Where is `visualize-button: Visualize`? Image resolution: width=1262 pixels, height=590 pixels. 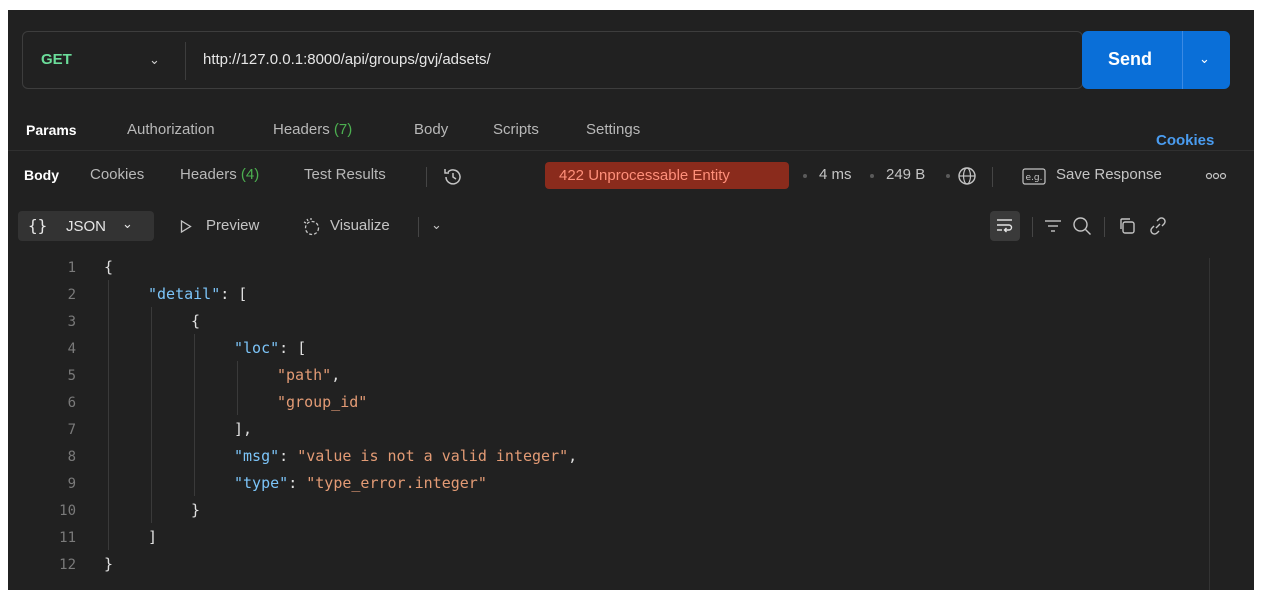 visualize-button: Visualize is located at coordinates (360, 225).